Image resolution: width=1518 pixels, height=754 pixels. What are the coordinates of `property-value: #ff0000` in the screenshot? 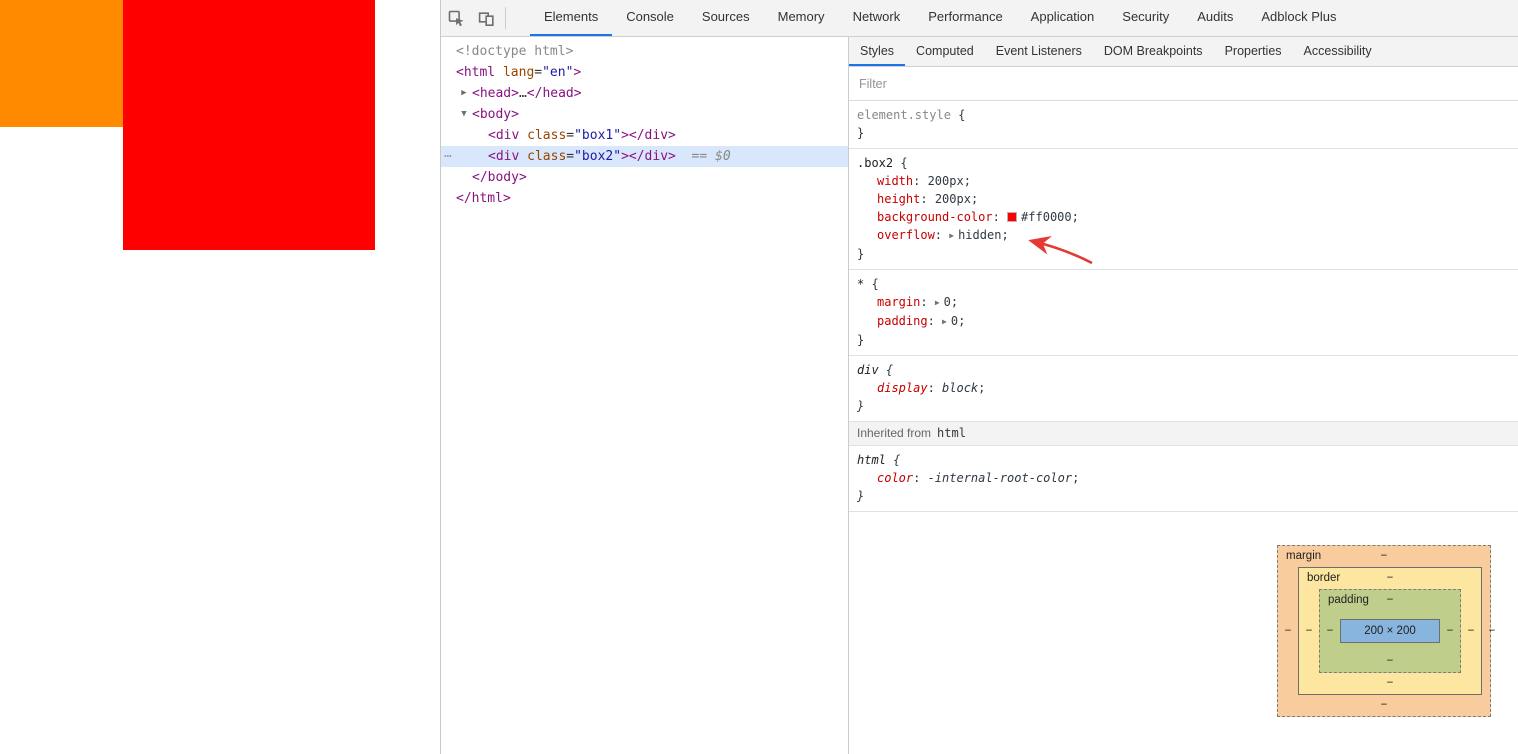 It's located at (1046, 217).